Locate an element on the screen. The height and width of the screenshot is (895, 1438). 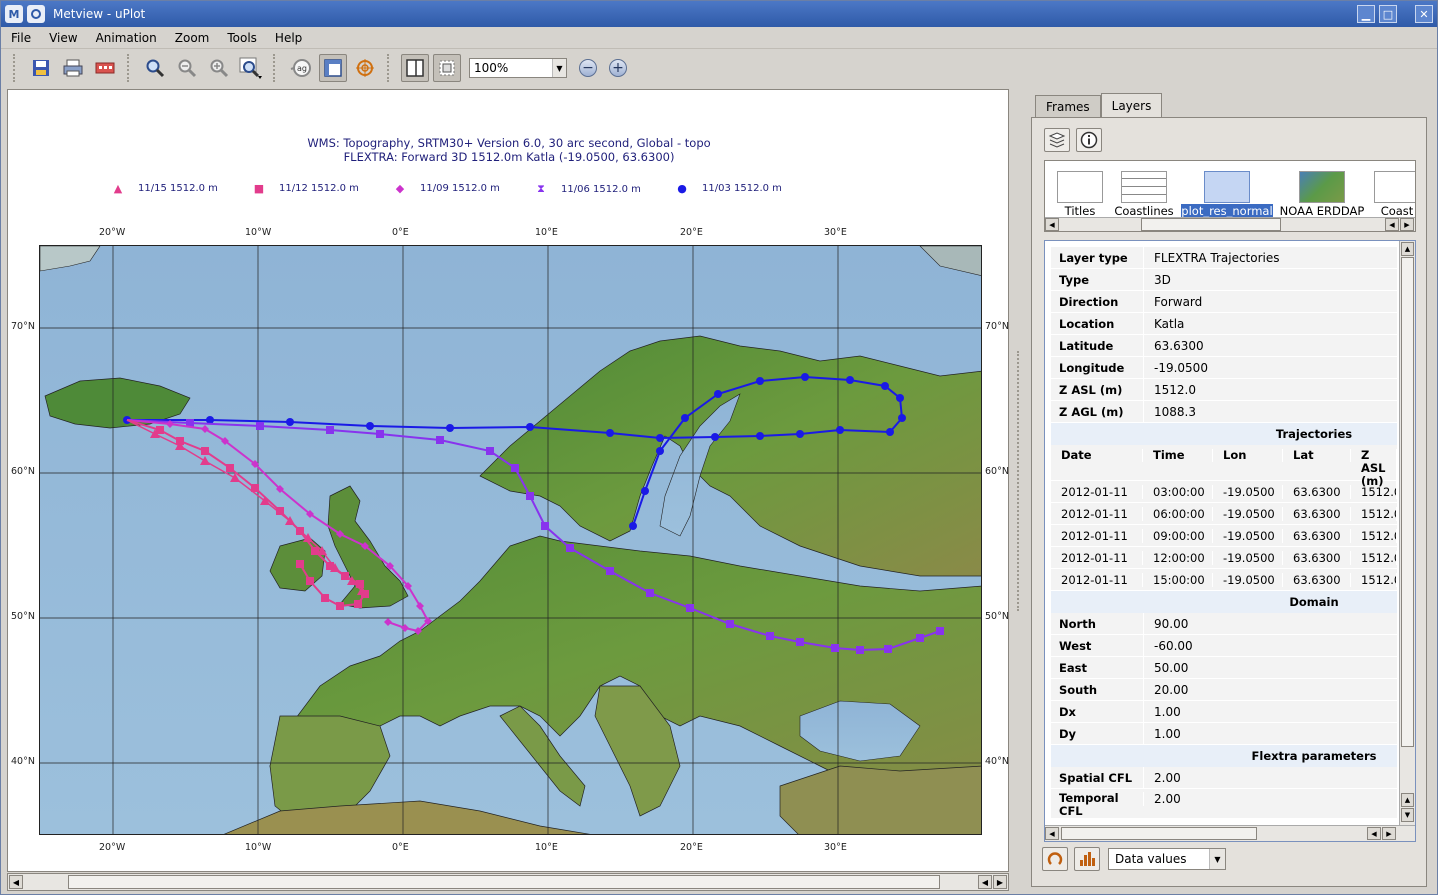
lat-label: 40°N is located at coordinates (997, 761).